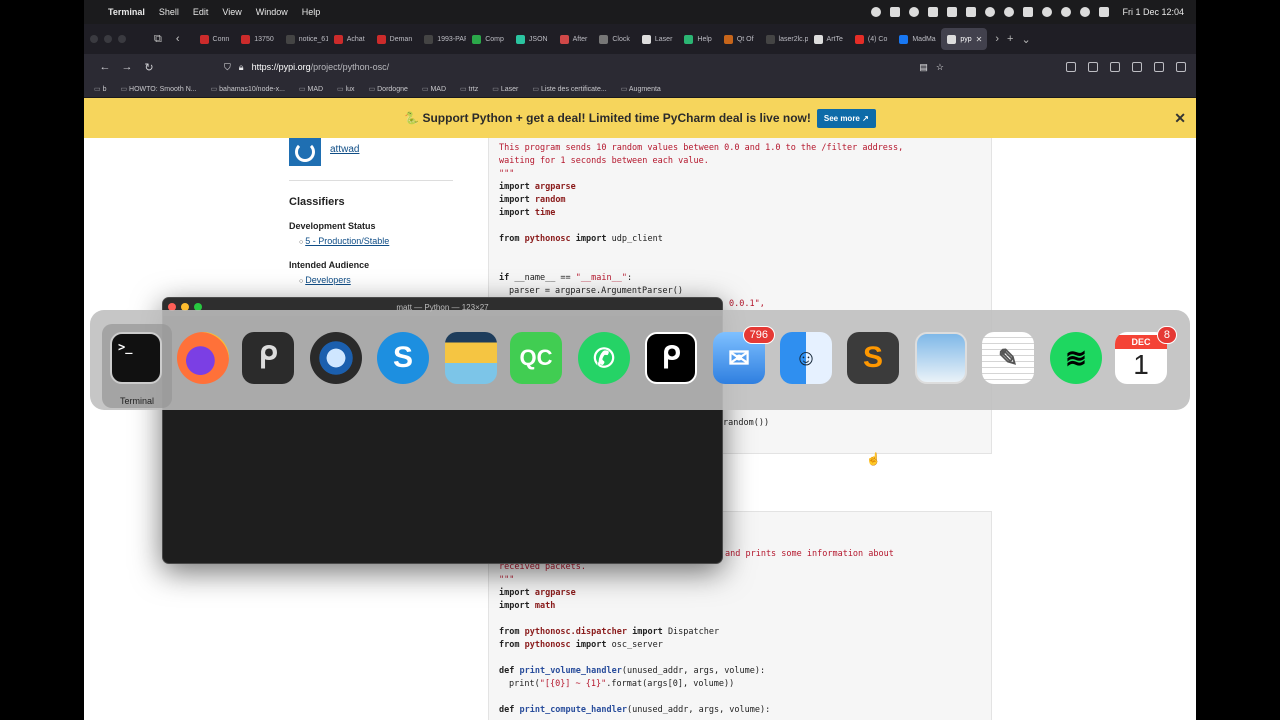 This screenshot has width=1280, height=720. Describe the element at coordinates (204, 359) in the screenshot. I see `firefox-app-icon` at that location.